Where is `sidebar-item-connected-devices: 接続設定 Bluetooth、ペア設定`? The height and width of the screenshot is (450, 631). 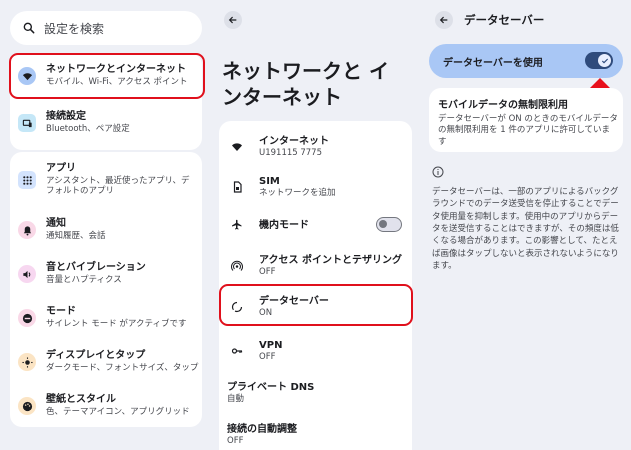 sidebar-item-connected-devices: 接続設定 Bluetooth、ペア設定 is located at coordinates (106, 123).